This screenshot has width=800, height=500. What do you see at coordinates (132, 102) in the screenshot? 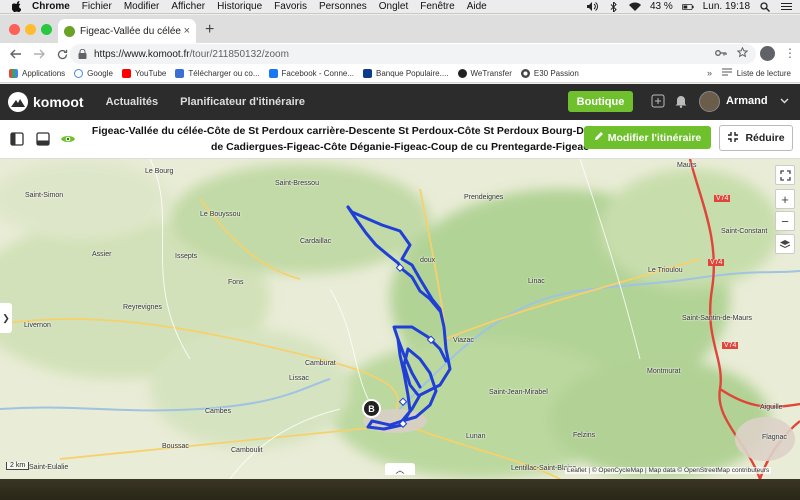
I see `nav-actualites: Actualités` at bounding box center [132, 102].